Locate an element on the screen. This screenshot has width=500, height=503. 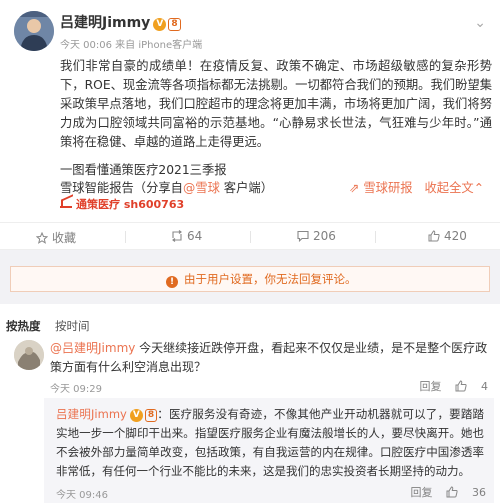
favorite-button: 收藏 is located at coordinates (56, 237).